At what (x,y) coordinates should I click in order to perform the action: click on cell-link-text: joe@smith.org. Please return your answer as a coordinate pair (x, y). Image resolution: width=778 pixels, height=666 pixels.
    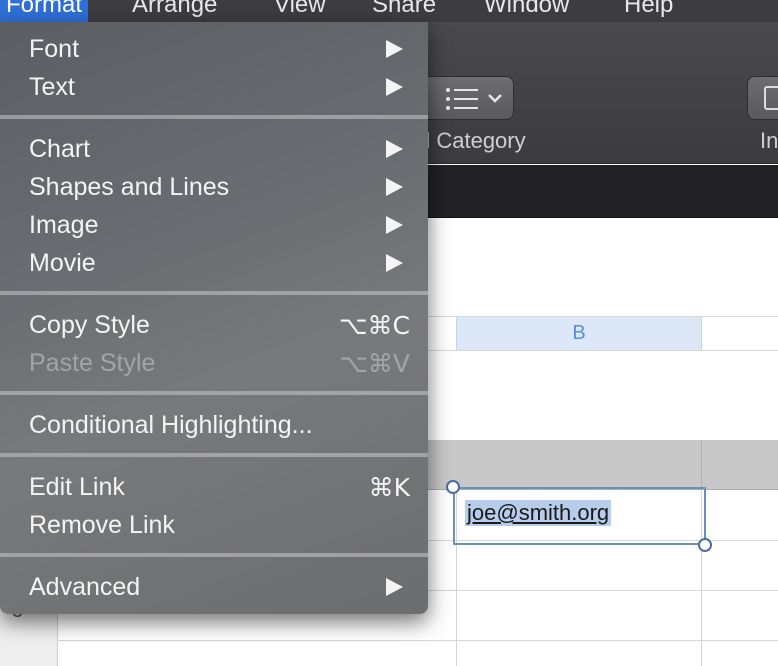
    Looking at the image, I should click on (538, 513).